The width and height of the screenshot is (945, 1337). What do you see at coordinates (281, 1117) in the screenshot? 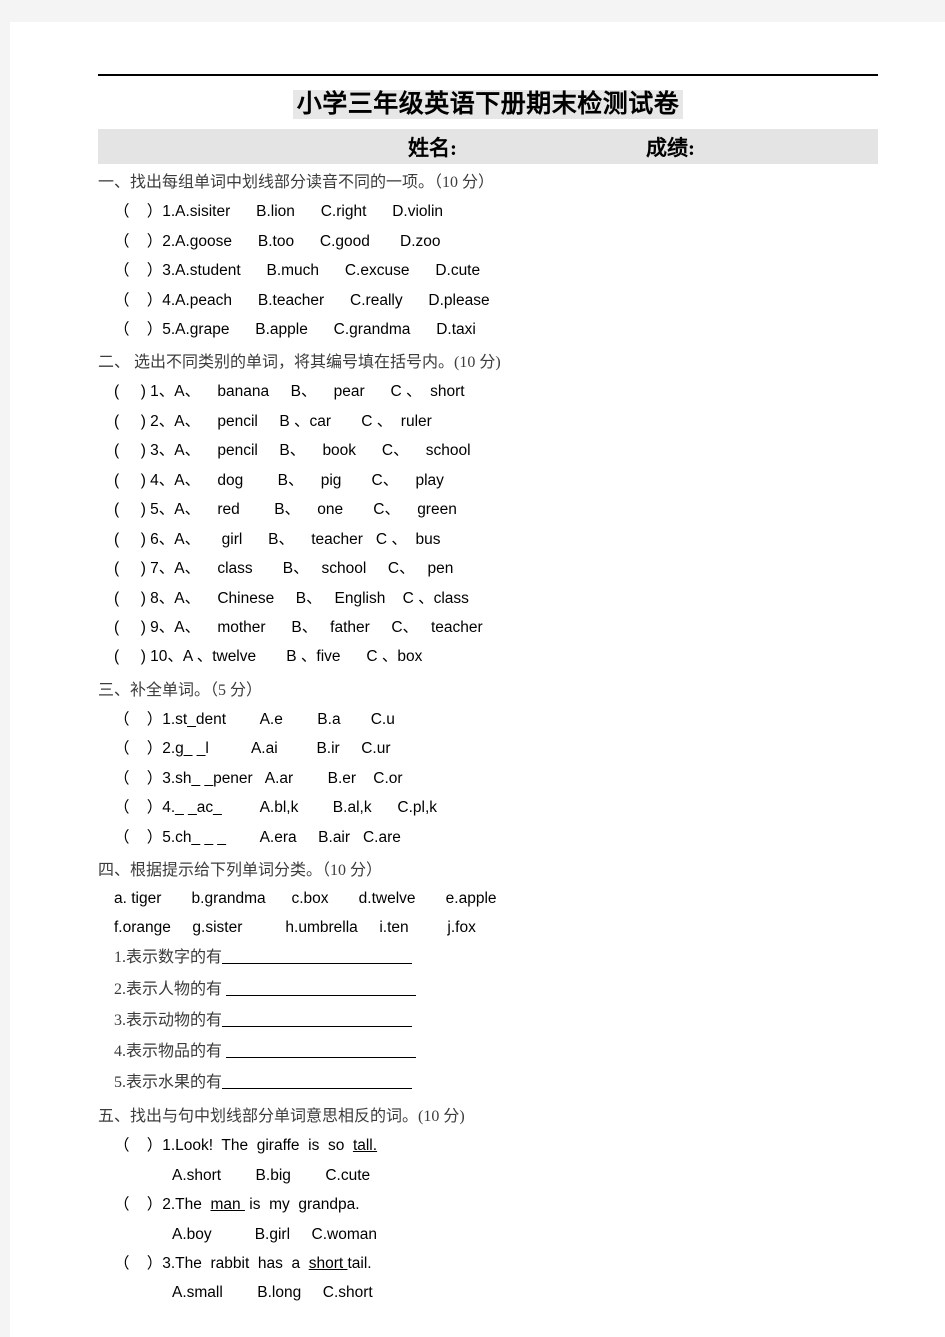
I see `section-5-heading: 五、找出与句中划线部分单词意思相反的词。(10 分)` at bounding box center [281, 1117].